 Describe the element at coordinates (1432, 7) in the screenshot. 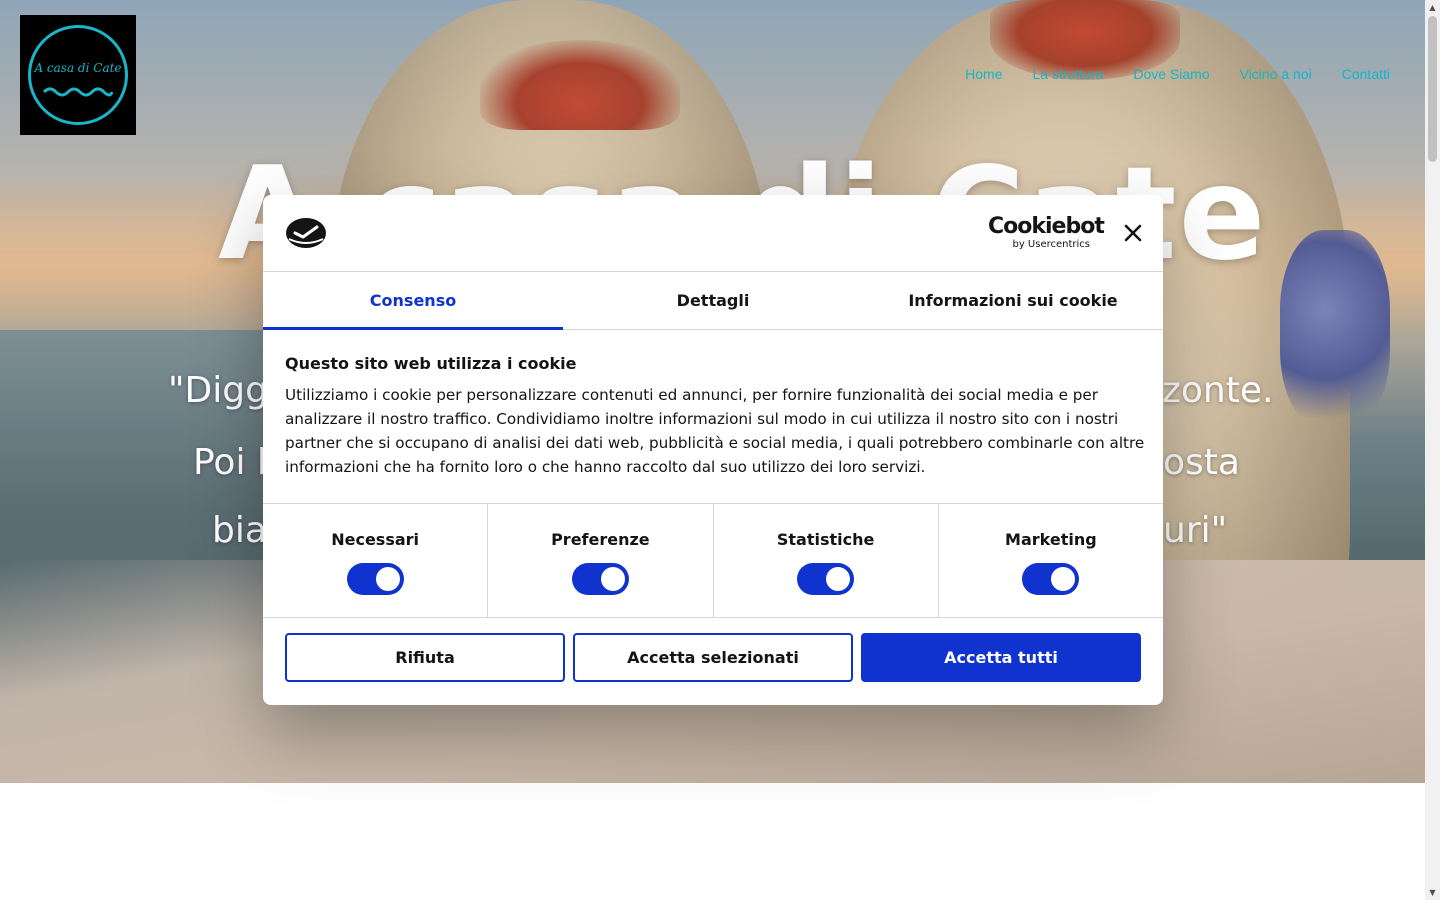

I see `scroll-up-arrow-icon: ▲` at that location.